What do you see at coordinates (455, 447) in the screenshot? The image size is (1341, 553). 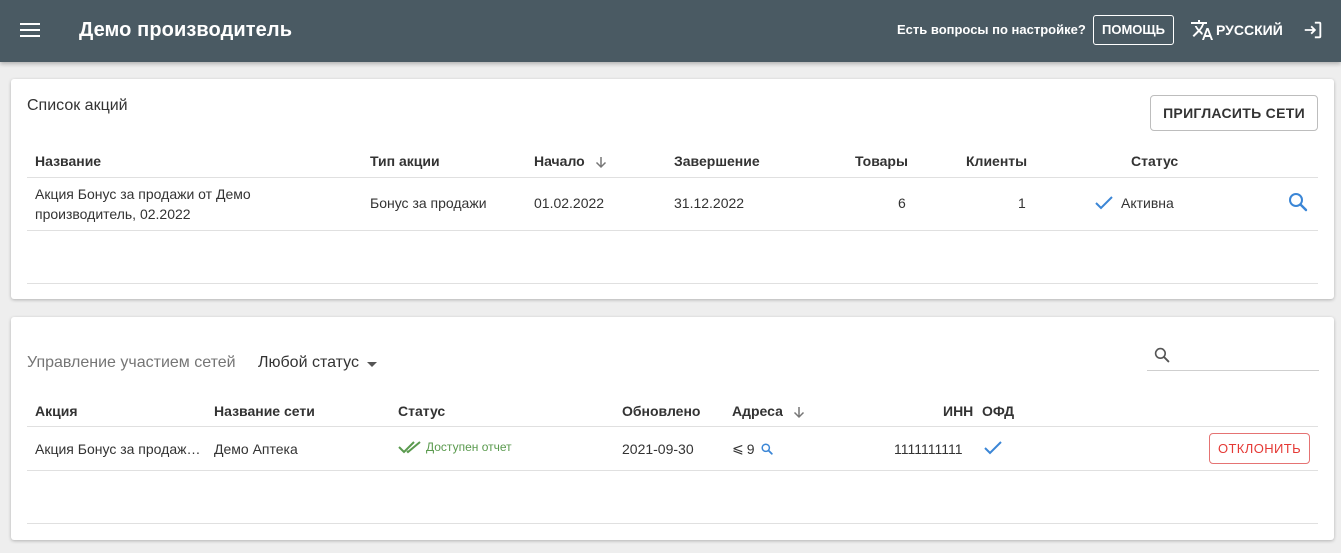 I see `status-badge: Доступен отчет` at bounding box center [455, 447].